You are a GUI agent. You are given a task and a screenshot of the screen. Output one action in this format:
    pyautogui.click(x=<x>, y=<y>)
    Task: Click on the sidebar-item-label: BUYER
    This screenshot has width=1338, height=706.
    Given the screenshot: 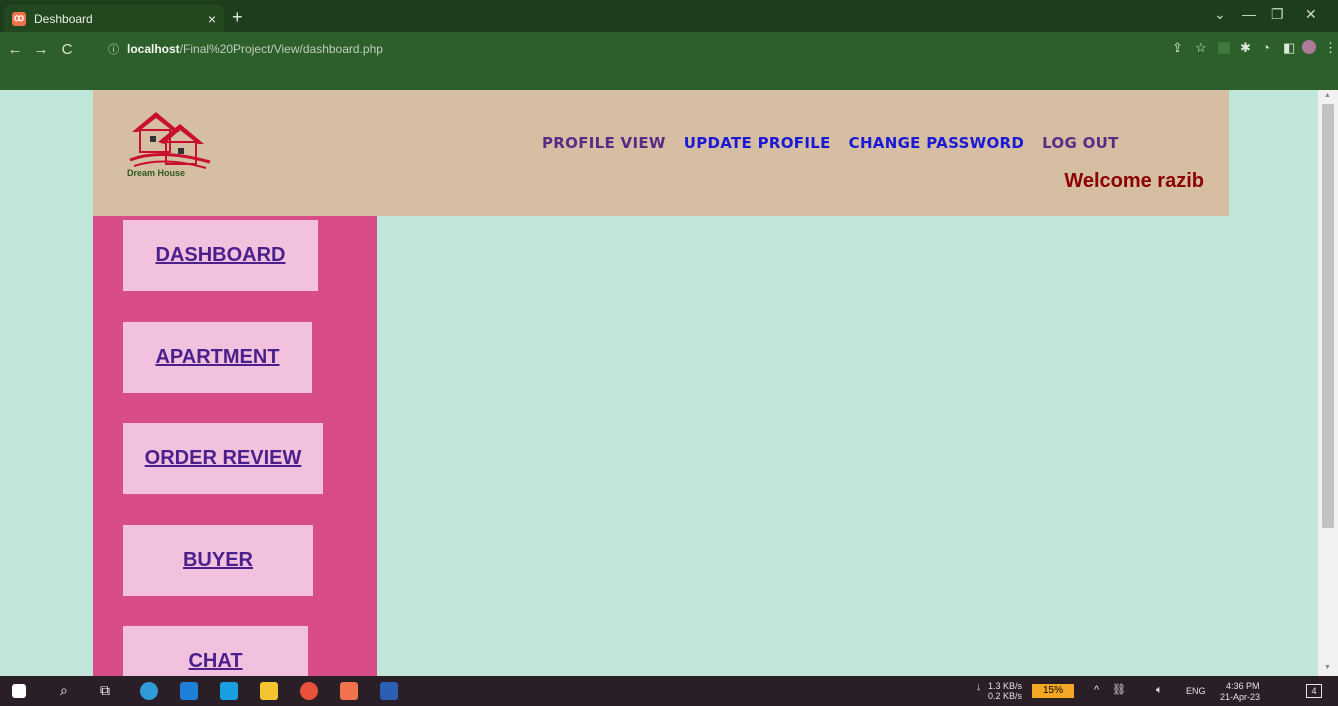 What is the action you would take?
    pyautogui.click(x=217, y=560)
    